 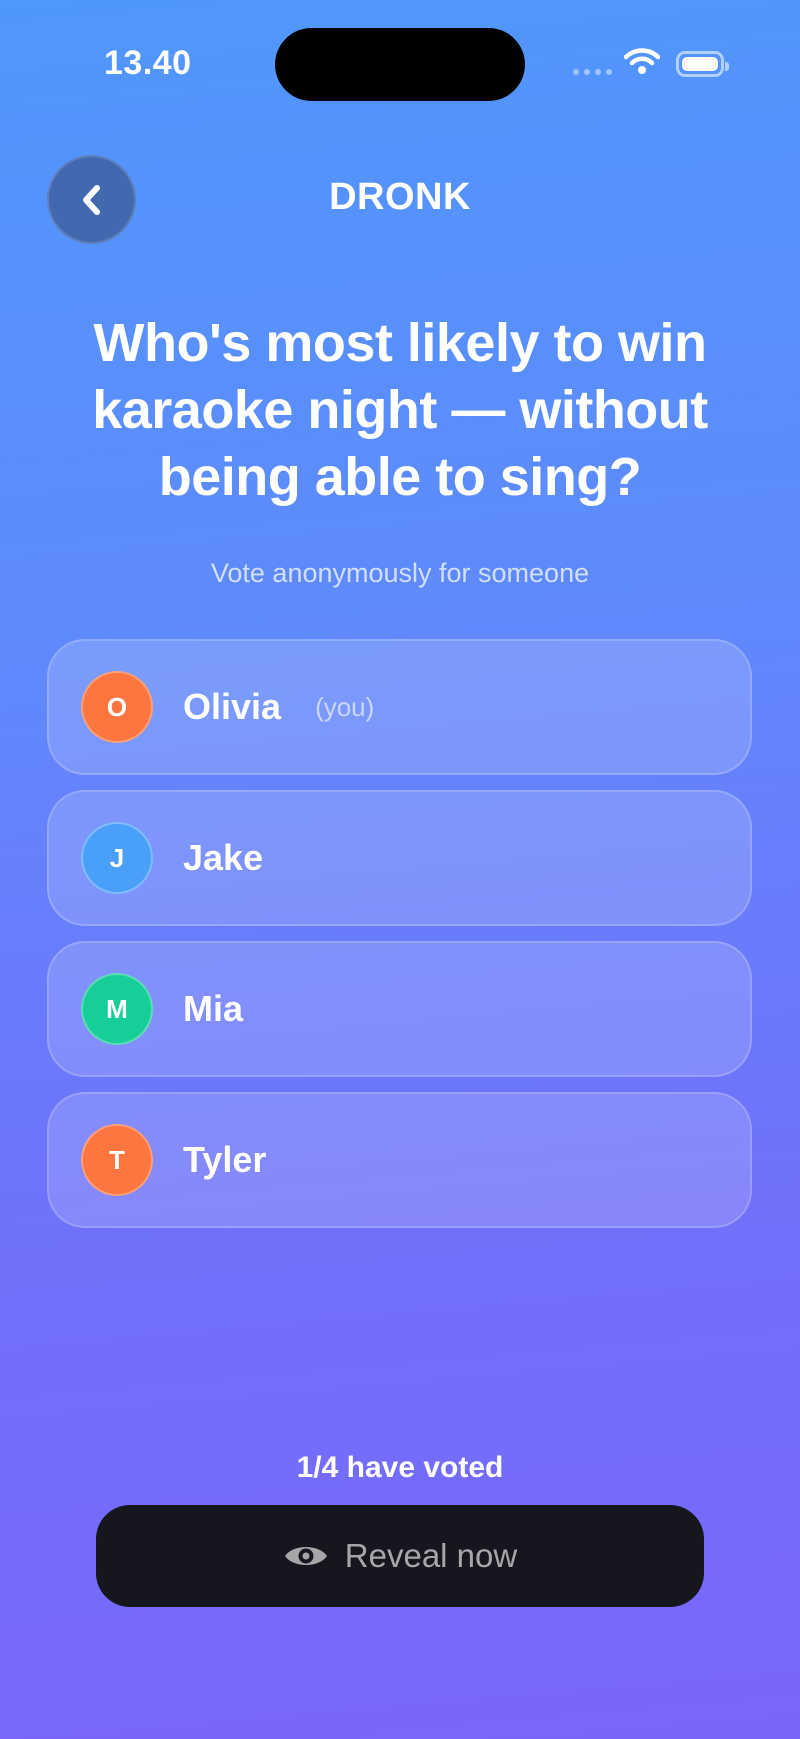 What do you see at coordinates (345, 706) in the screenshot?
I see `you-tag: (you)` at bounding box center [345, 706].